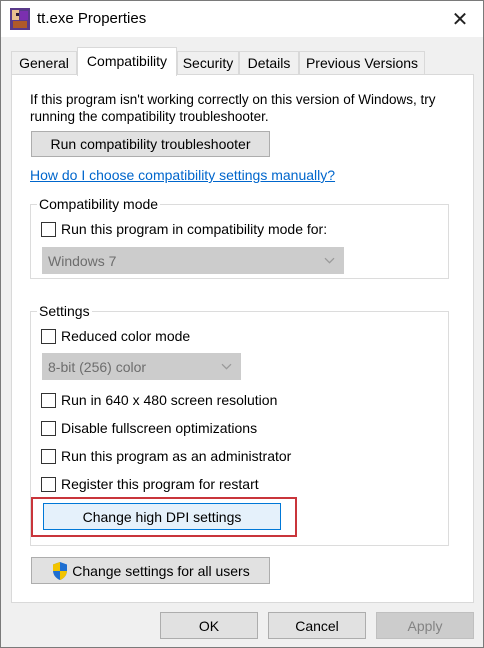 The image size is (484, 648). I want to click on change-dpi-button: Change high DPI settings, so click(162, 516).